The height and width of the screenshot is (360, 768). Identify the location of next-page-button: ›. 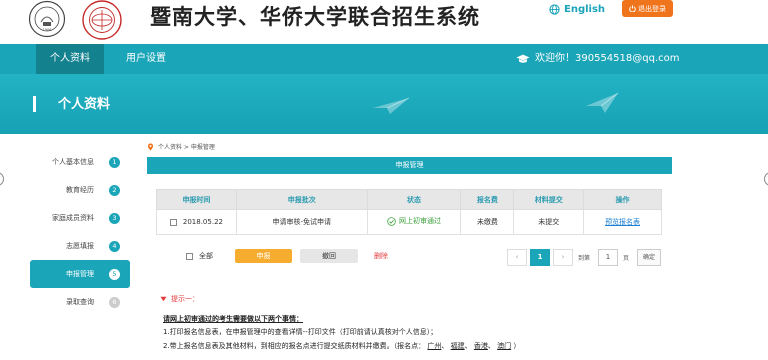
(563, 257).